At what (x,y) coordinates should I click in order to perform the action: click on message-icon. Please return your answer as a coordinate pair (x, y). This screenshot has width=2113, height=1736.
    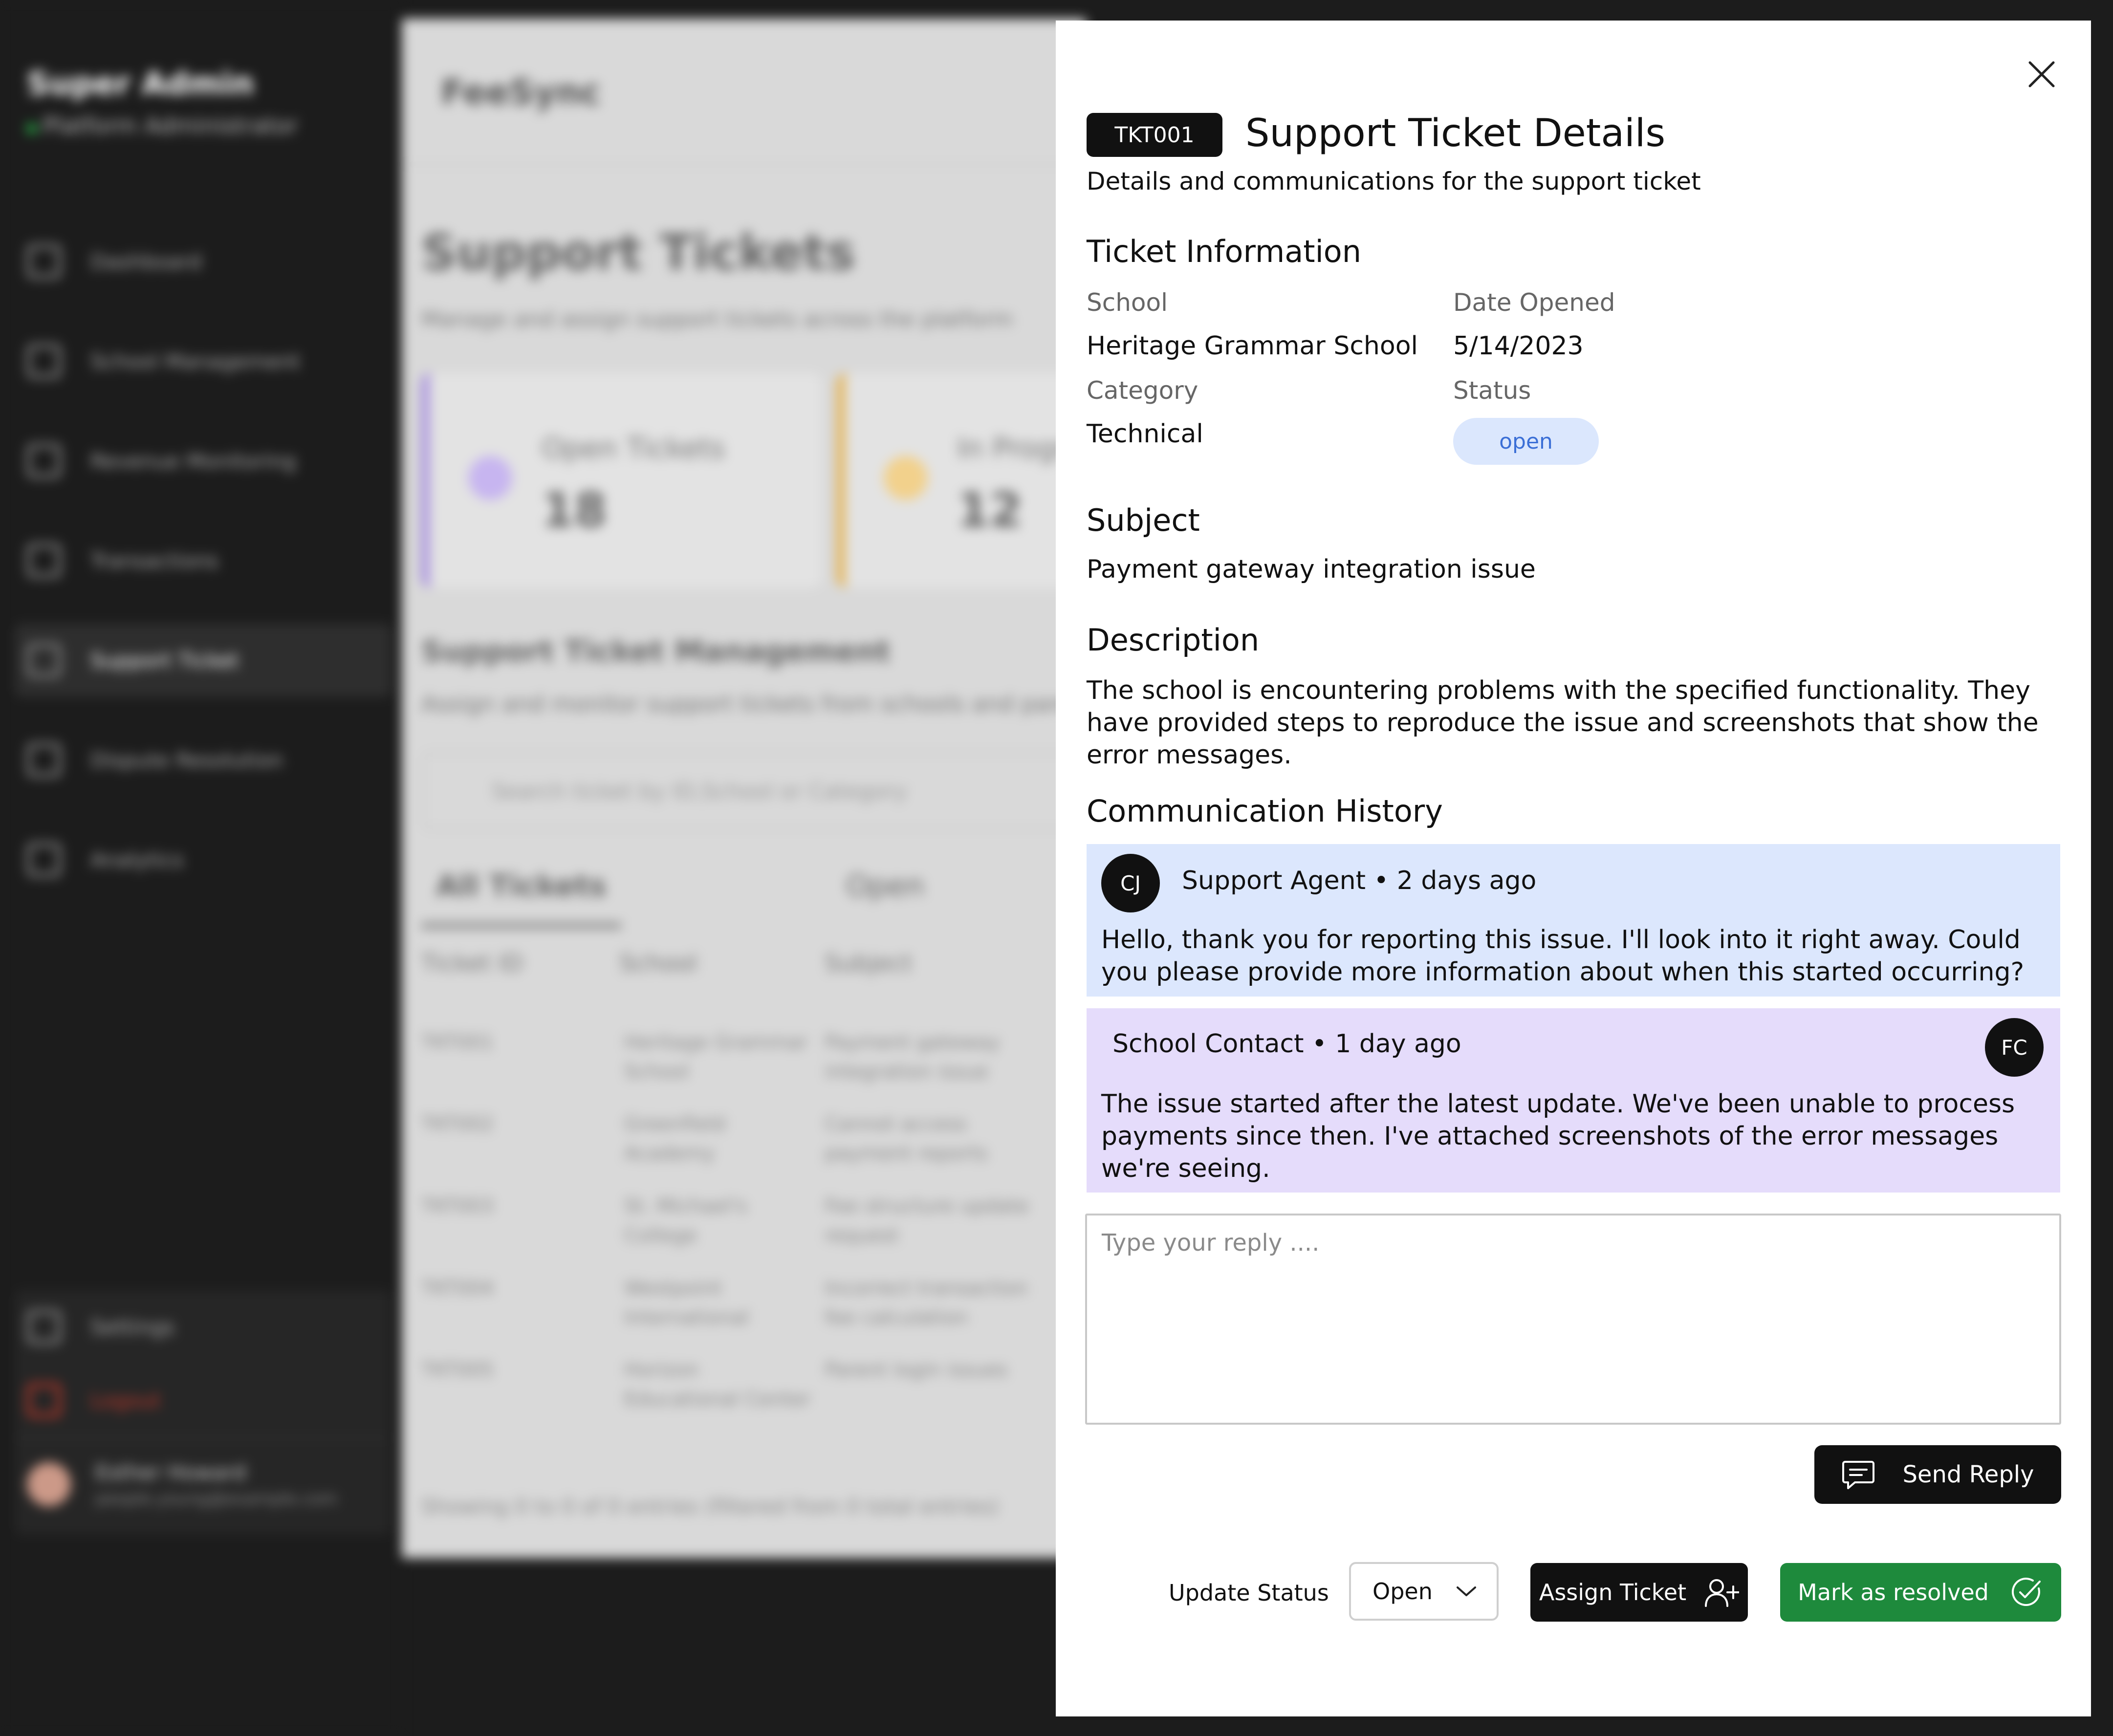
    Looking at the image, I should click on (1859, 1475).